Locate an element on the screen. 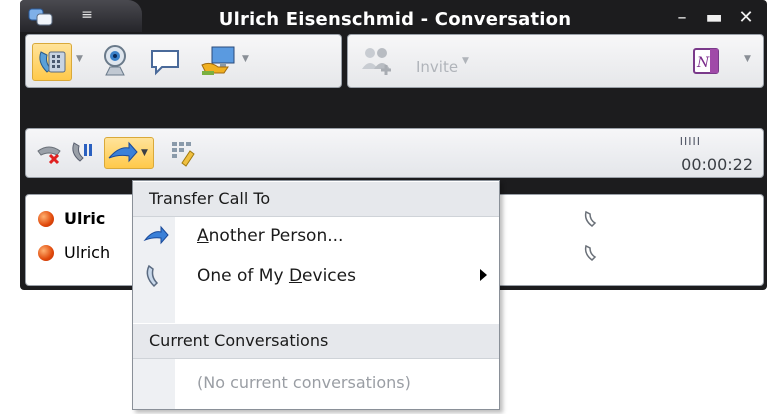 This screenshot has height=414, width=772. invite-label: Invite is located at coordinates (437, 67).